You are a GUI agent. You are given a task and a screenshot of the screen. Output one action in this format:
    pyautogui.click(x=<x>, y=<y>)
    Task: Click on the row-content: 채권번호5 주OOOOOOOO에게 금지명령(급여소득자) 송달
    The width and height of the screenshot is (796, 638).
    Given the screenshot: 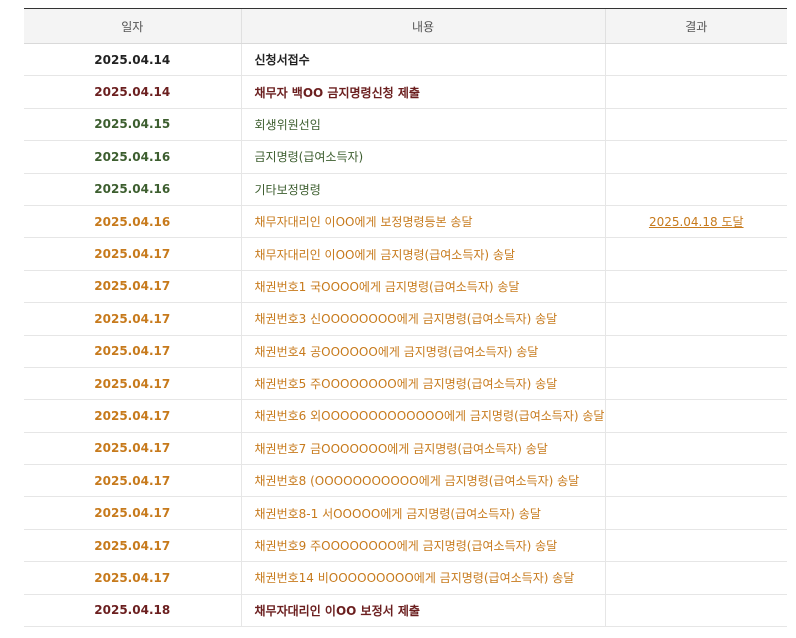 What is the action you would take?
    pyautogui.click(x=422, y=384)
    